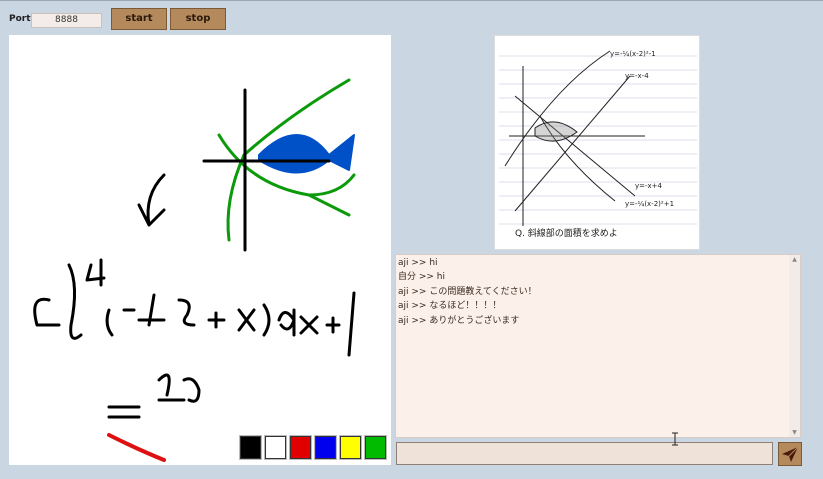 The image size is (823, 479). Describe the element at coordinates (350, 447) in the screenshot. I see `color-swatch-yellow` at that location.